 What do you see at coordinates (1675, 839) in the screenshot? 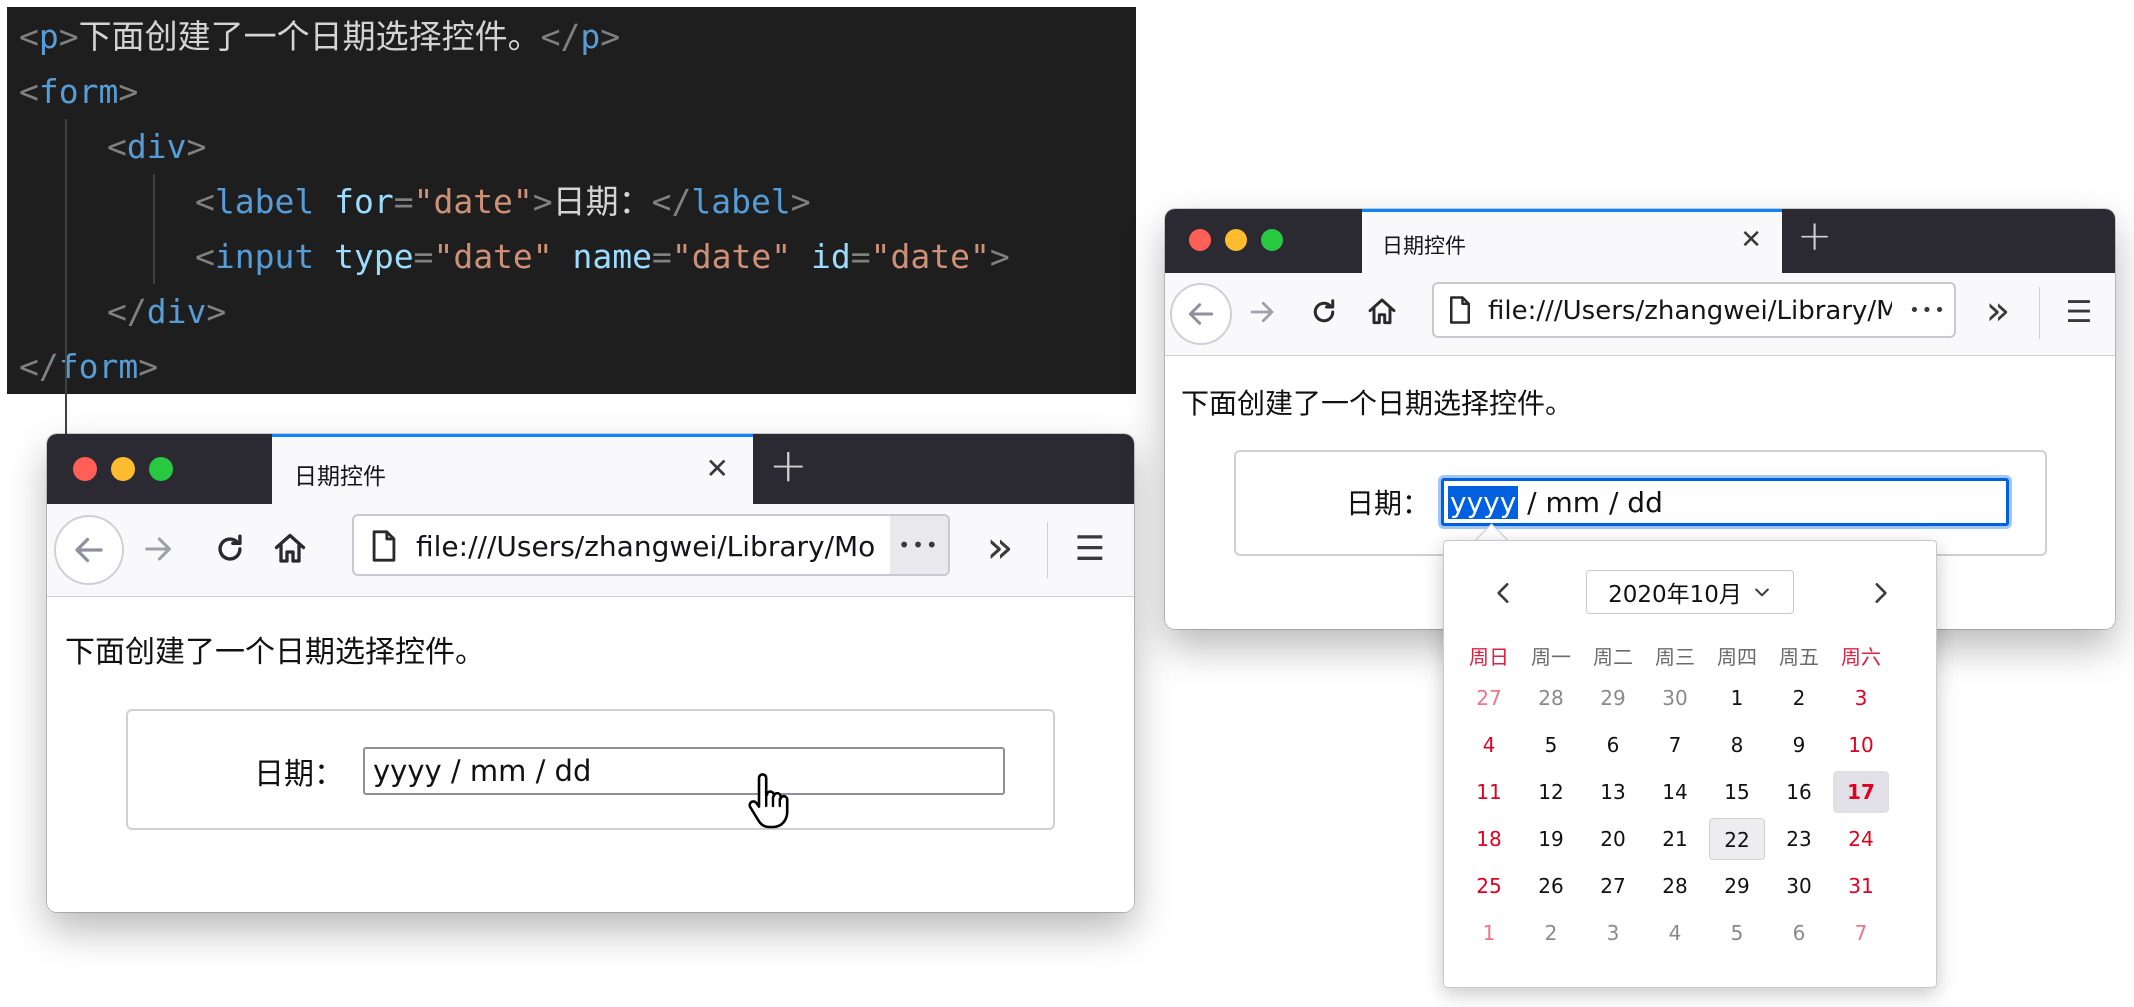
I see `calendar-day: 21` at bounding box center [1675, 839].